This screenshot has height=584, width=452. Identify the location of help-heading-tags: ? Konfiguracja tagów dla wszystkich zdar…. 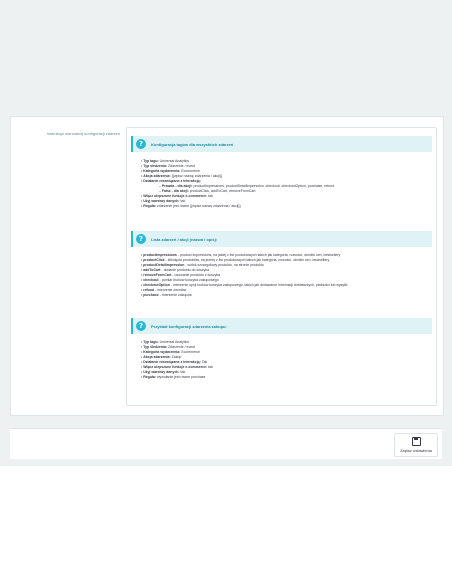
(281, 144).